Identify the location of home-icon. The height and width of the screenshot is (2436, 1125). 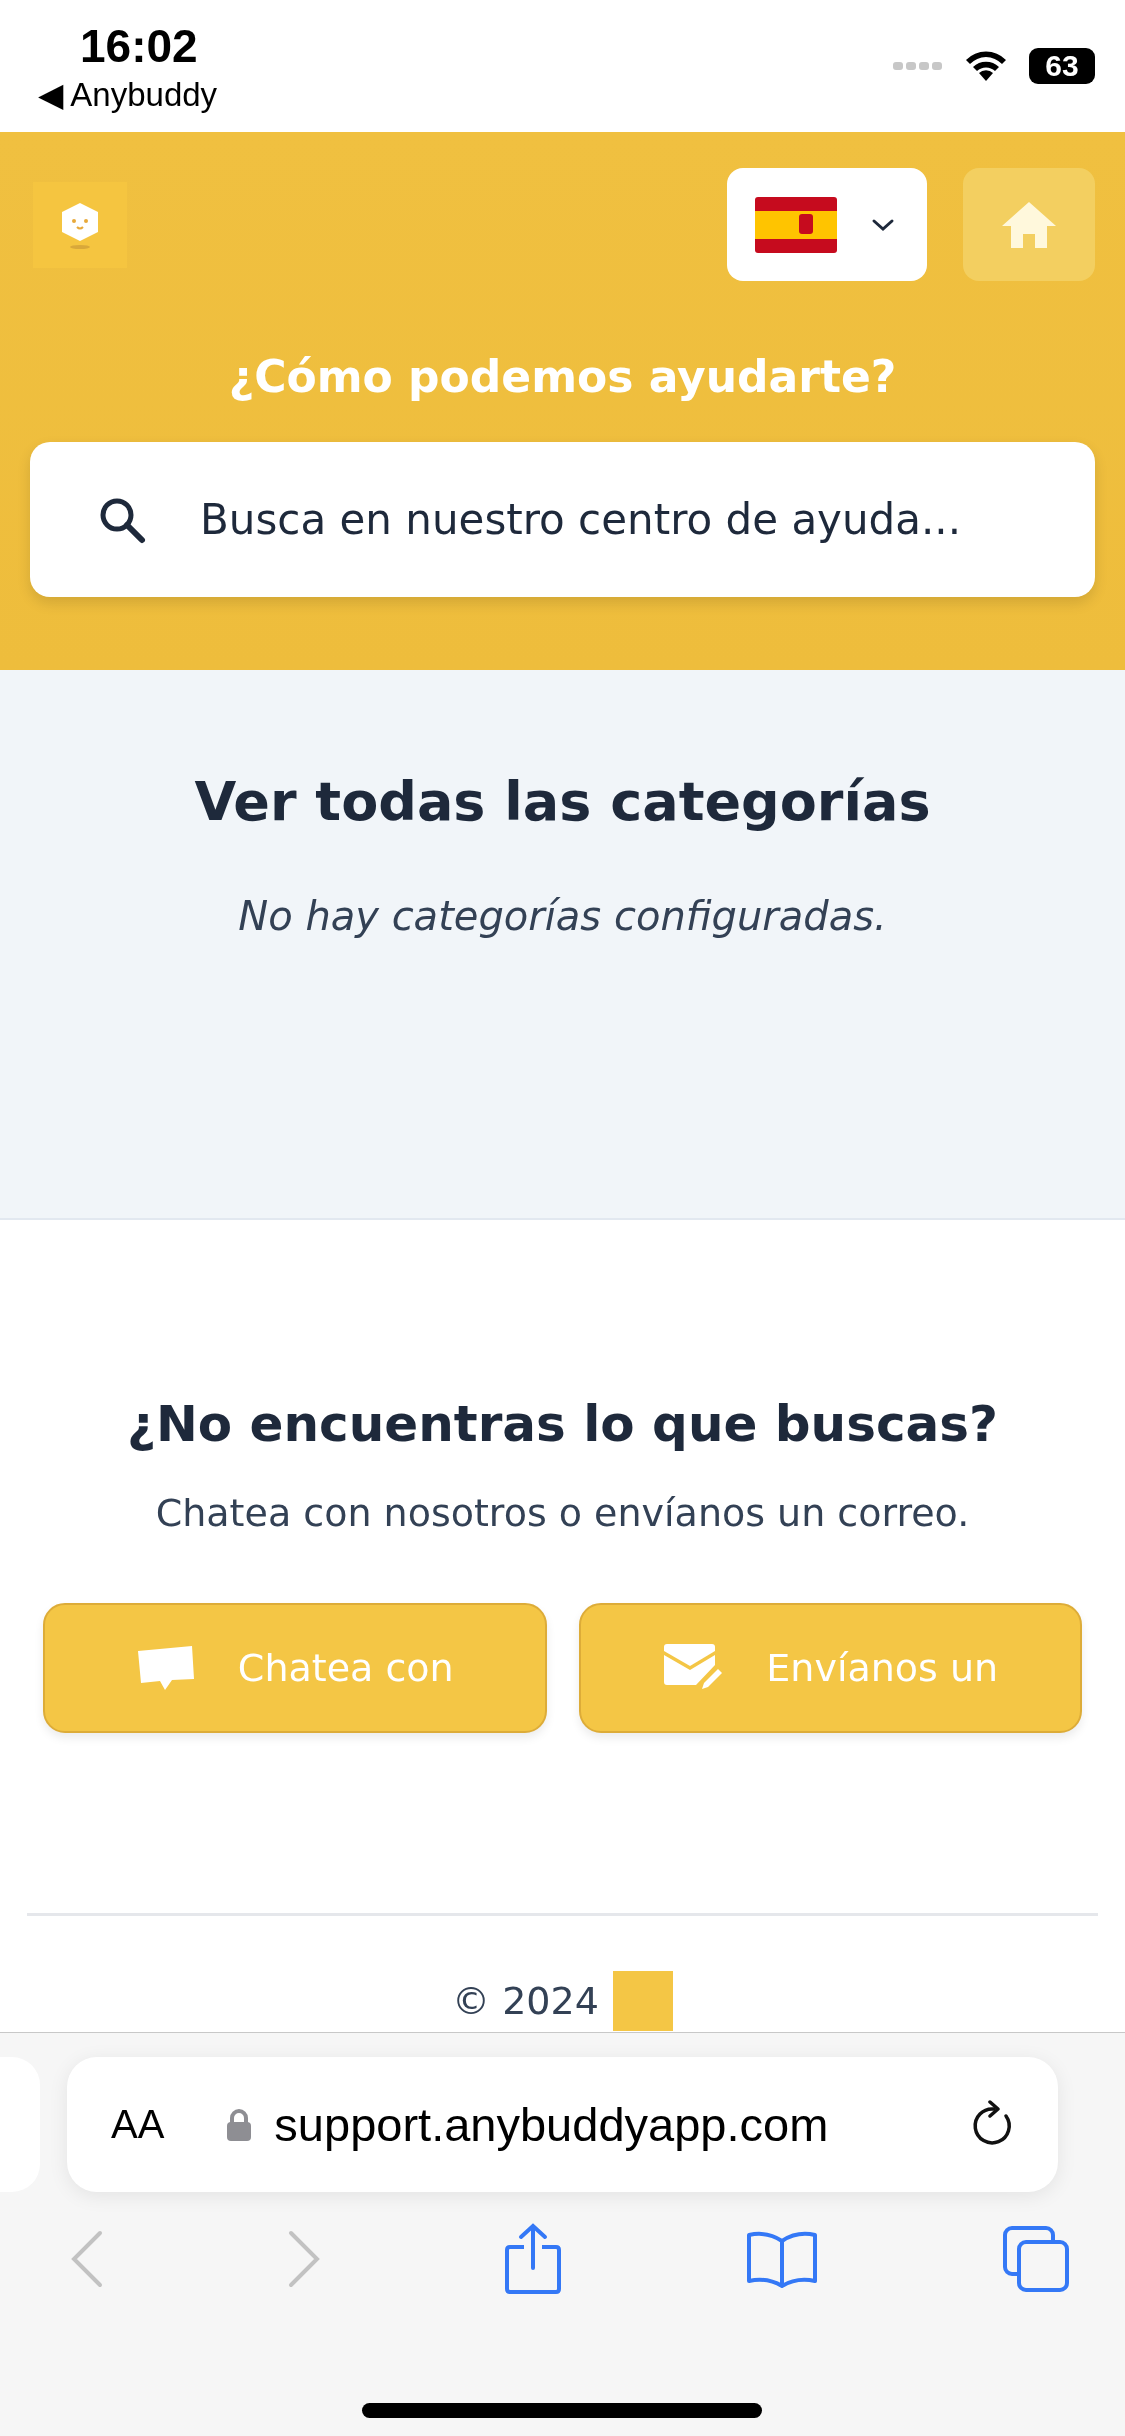
(1029, 224).